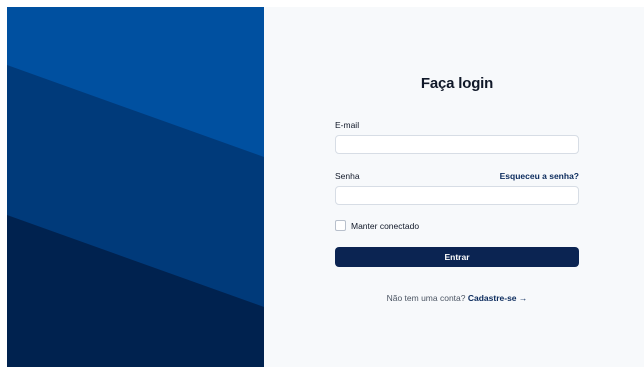  Describe the element at coordinates (539, 176) in the screenshot. I see `forgot-password-link: Esqueceu a senha?` at that location.